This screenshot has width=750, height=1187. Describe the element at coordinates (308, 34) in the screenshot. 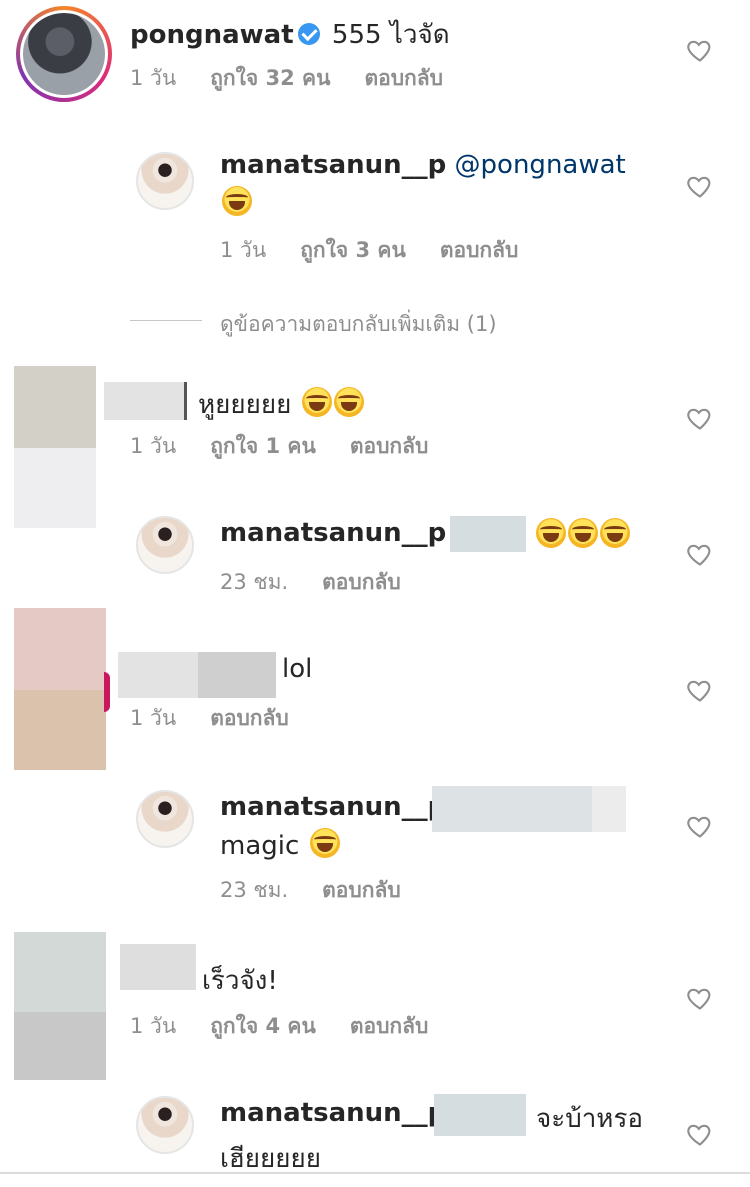

I see `verified-badge-icon` at that location.